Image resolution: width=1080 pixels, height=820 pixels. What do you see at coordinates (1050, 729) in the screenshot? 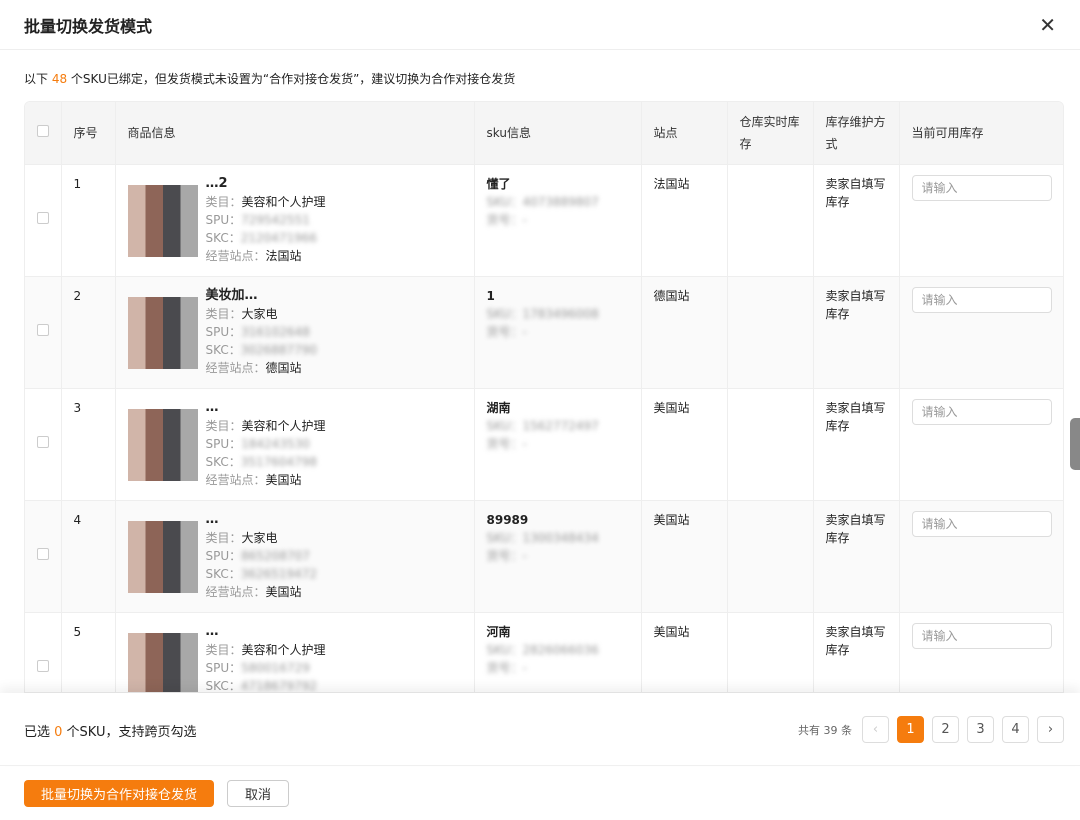
I see `next-page-button: ›` at bounding box center [1050, 729].